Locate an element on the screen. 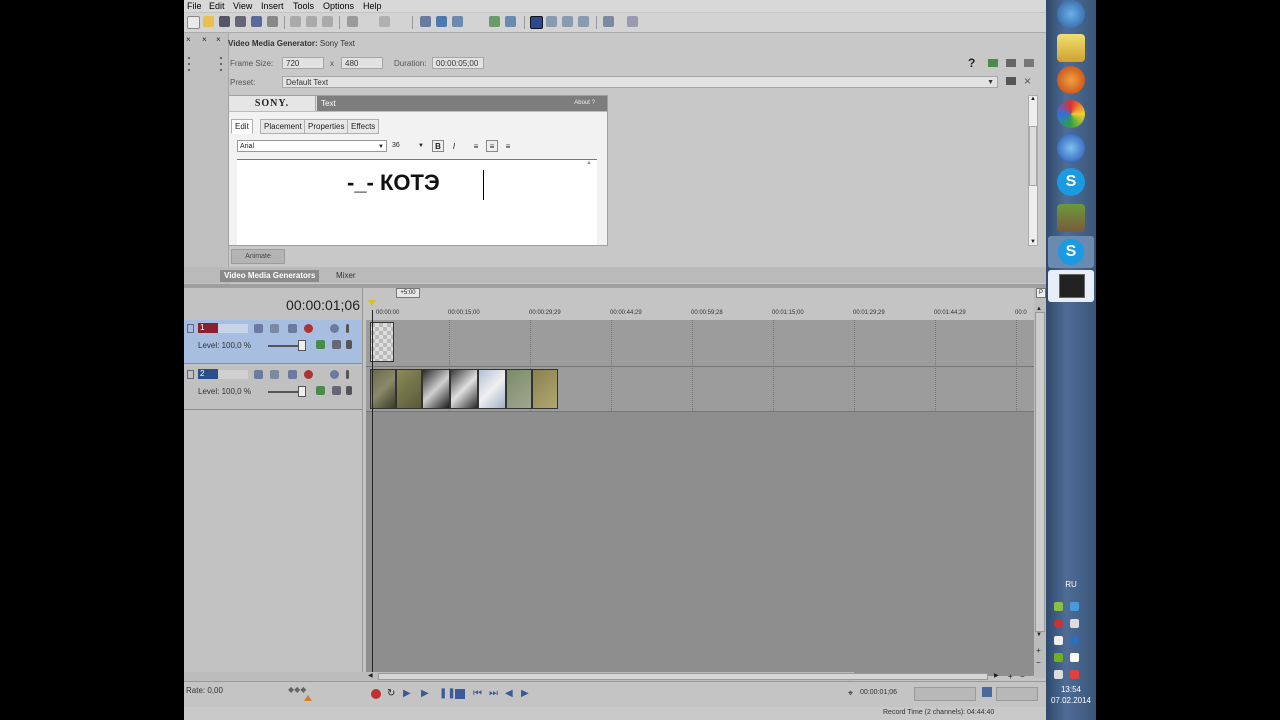 This screenshot has height=720, width=1280. bold-button: B is located at coordinates (438, 146).